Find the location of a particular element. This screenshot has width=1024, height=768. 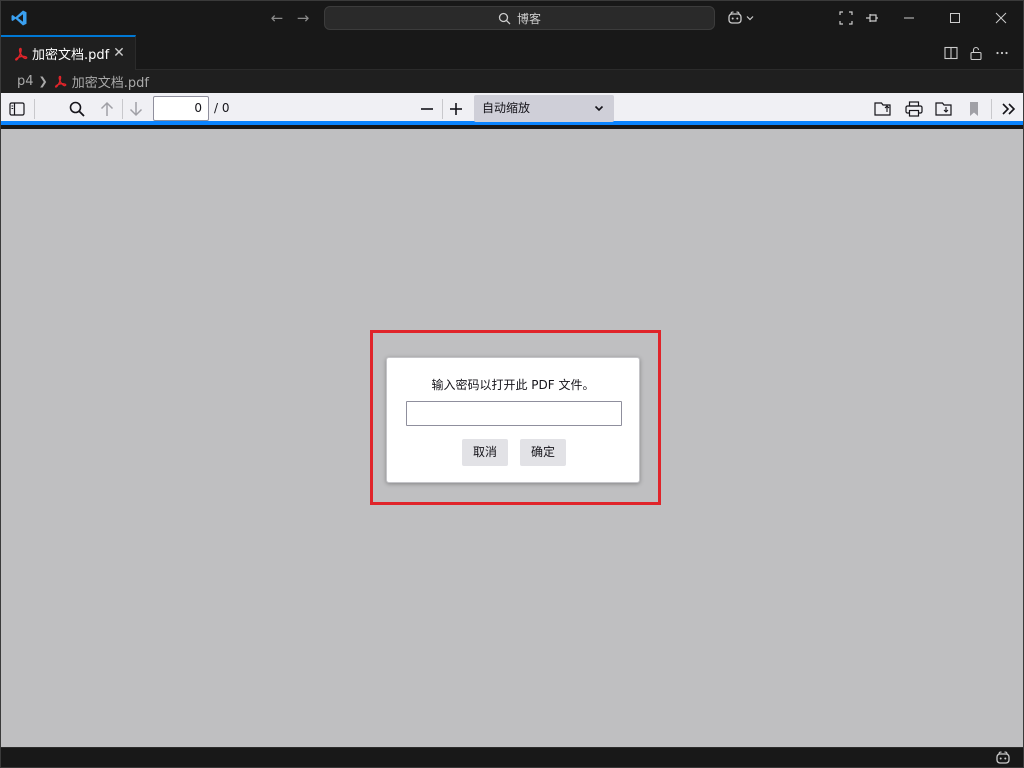

password-input is located at coordinates (514, 413).